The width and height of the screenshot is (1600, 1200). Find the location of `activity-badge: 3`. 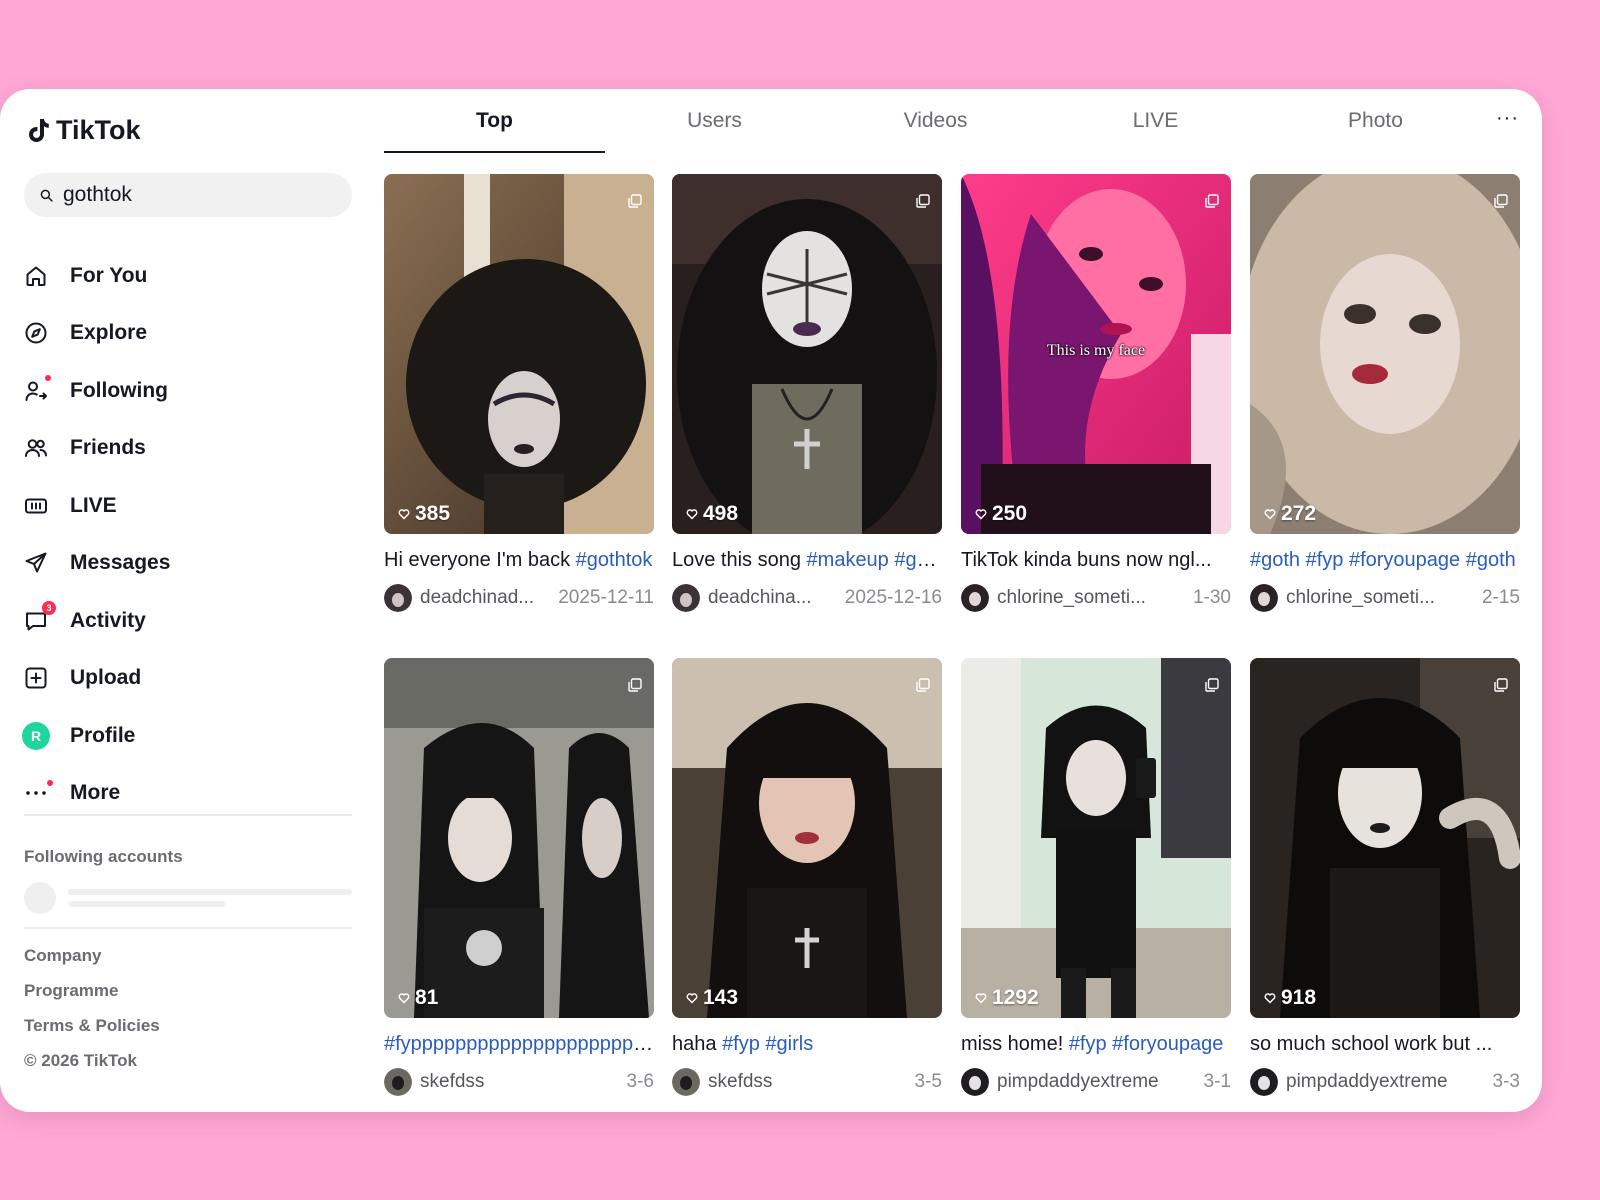

activity-badge: 3 is located at coordinates (49, 607).